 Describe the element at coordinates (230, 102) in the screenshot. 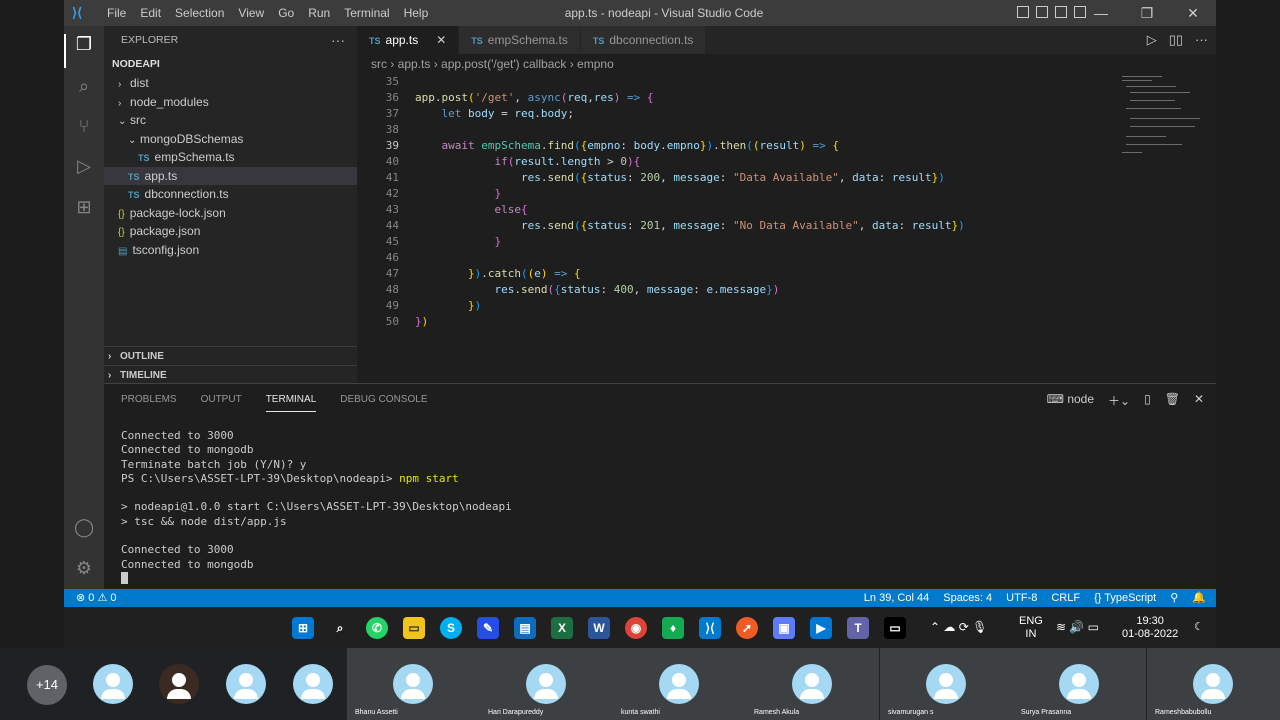

I see `tree-item-node-modules: › node_modules` at that location.